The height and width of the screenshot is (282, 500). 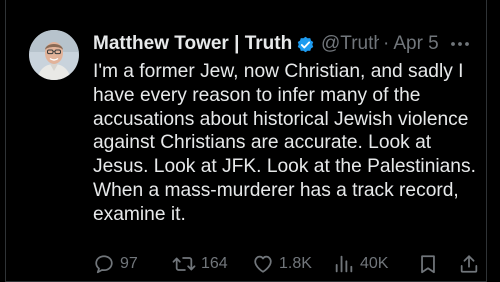 What do you see at coordinates (115, 264) in the screenshot?
I see `reply-button: 97` at bounding box center [115, 264].